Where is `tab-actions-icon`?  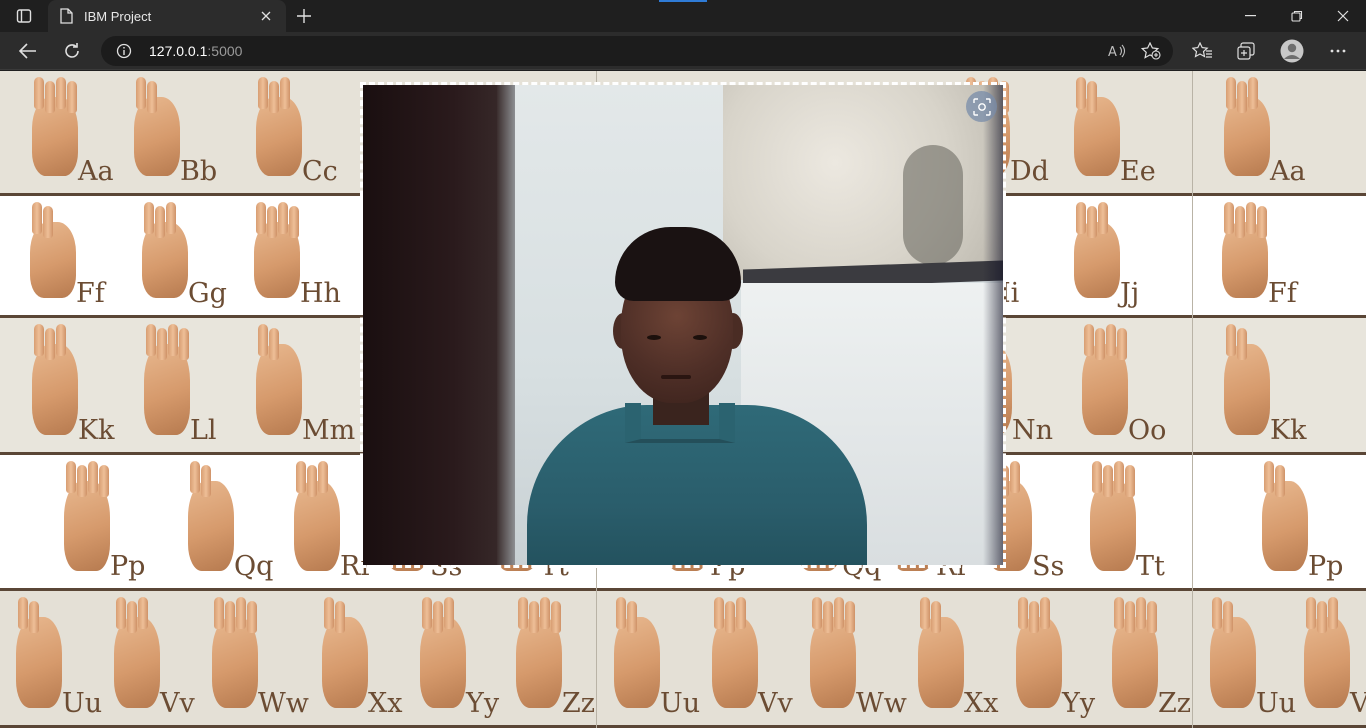
tab-actions-icon is located at coordinates (24, 16).